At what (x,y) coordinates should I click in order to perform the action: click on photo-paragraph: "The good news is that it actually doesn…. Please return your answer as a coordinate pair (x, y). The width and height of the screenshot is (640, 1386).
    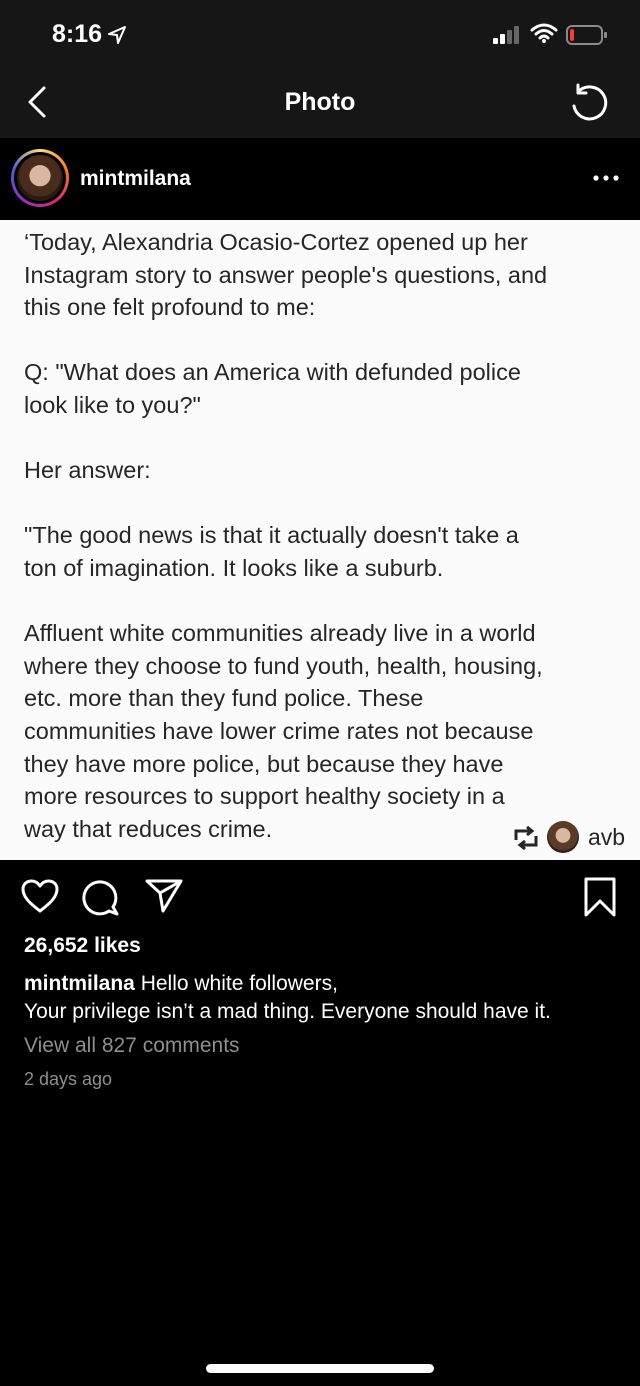
    Looking at the image, I should click on (271, 551).